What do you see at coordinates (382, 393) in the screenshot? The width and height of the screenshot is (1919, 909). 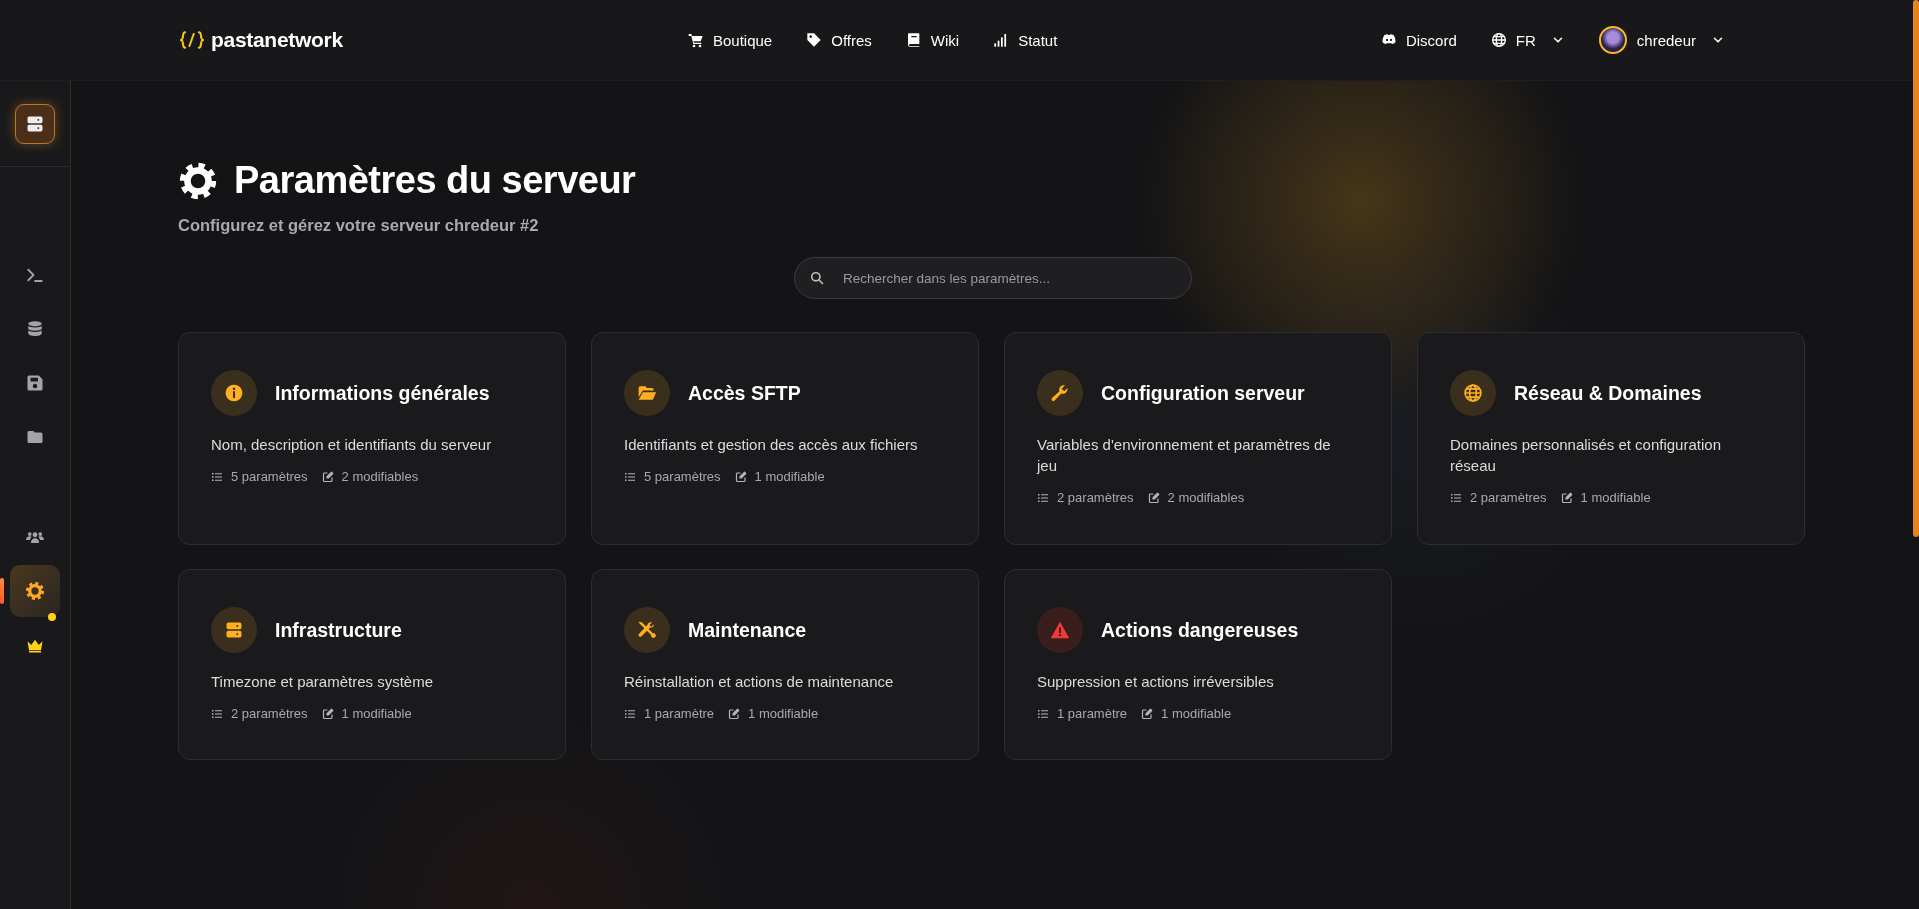 I see `card-title: Informations générales` at bounding box center [382, 393].